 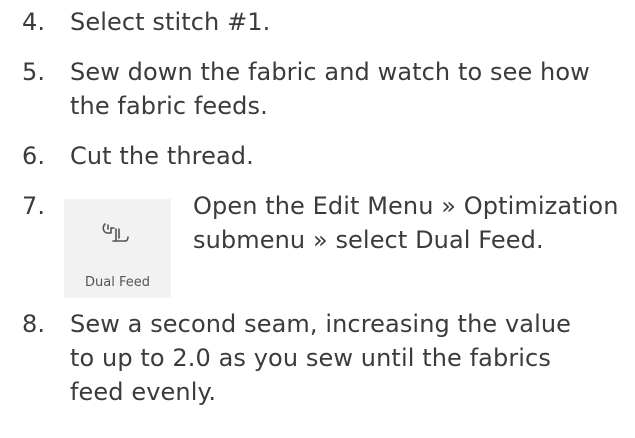 What do you see at coordinates (117, 282) in the screenshot?
I see `dual-feed-label: Dual Feed` at bounding box center [117, 282].